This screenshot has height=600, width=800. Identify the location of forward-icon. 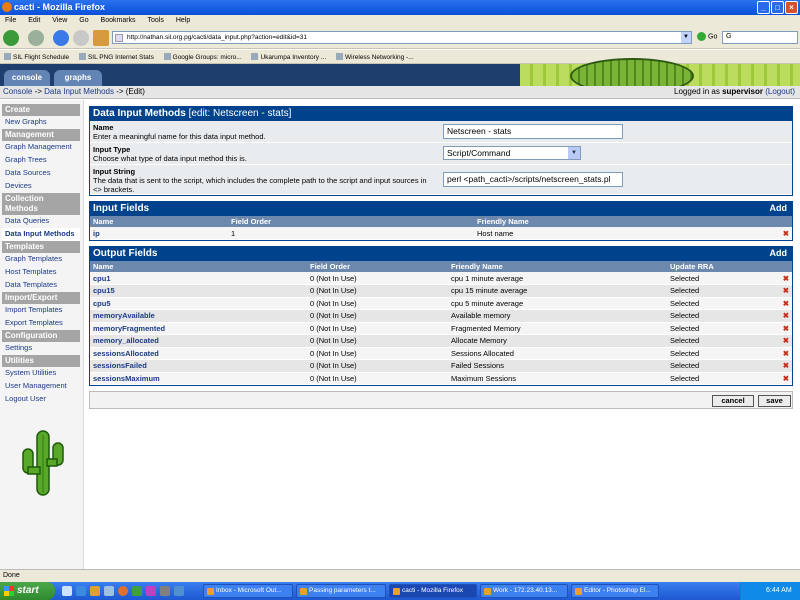
(36, 38).